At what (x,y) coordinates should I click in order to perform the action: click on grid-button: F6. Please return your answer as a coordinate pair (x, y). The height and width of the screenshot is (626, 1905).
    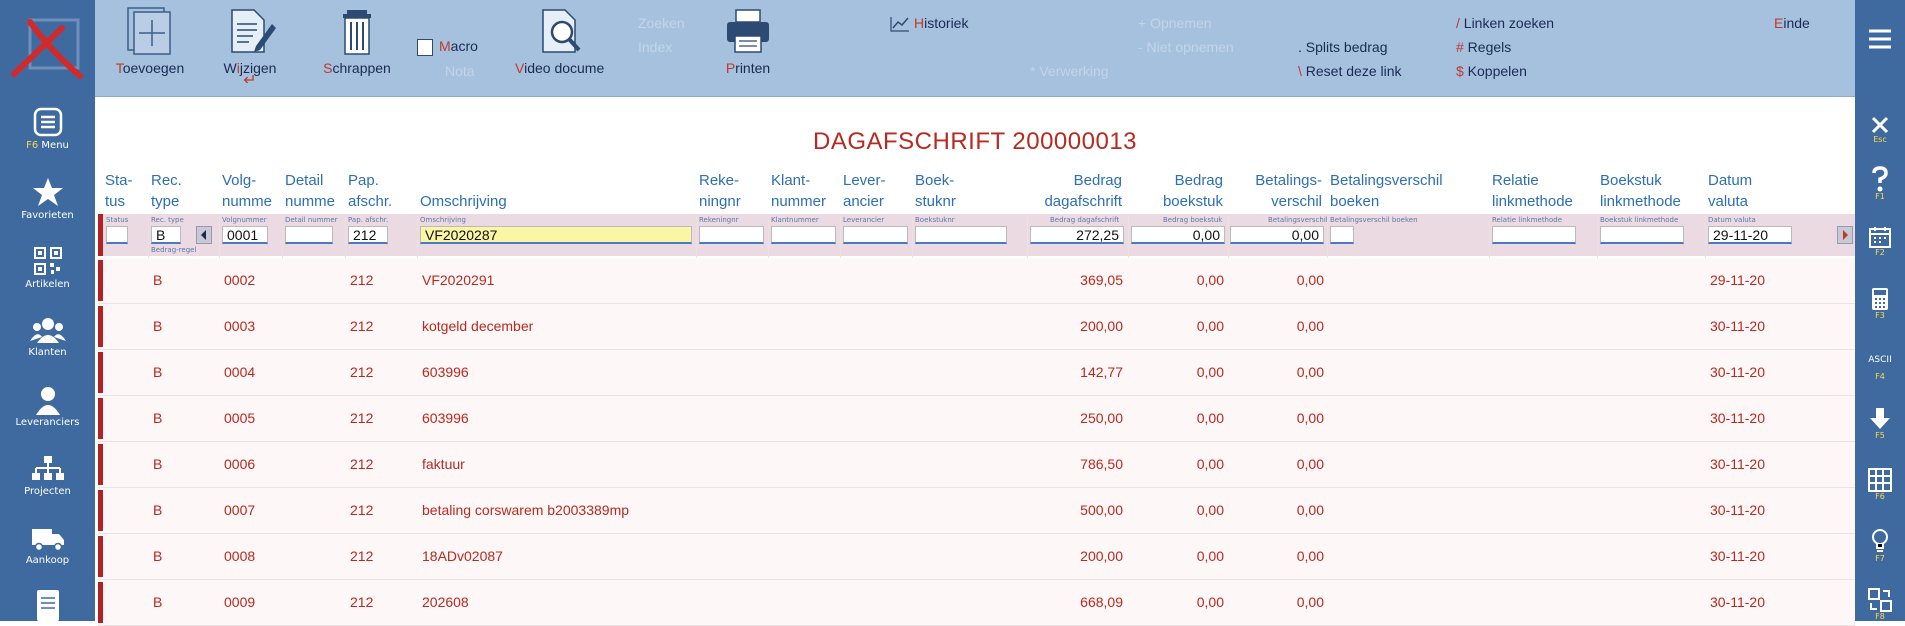
    Looking at the image, I should click on (1880, 484).